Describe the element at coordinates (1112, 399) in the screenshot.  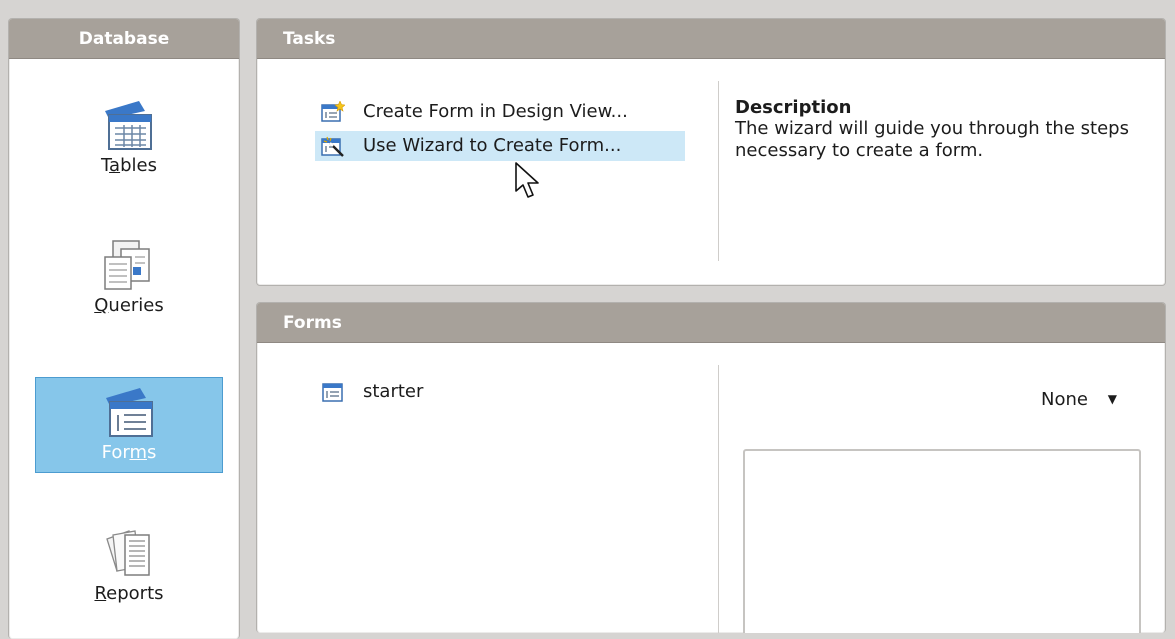
I see `chevron-down-icon: ▼` at that location.